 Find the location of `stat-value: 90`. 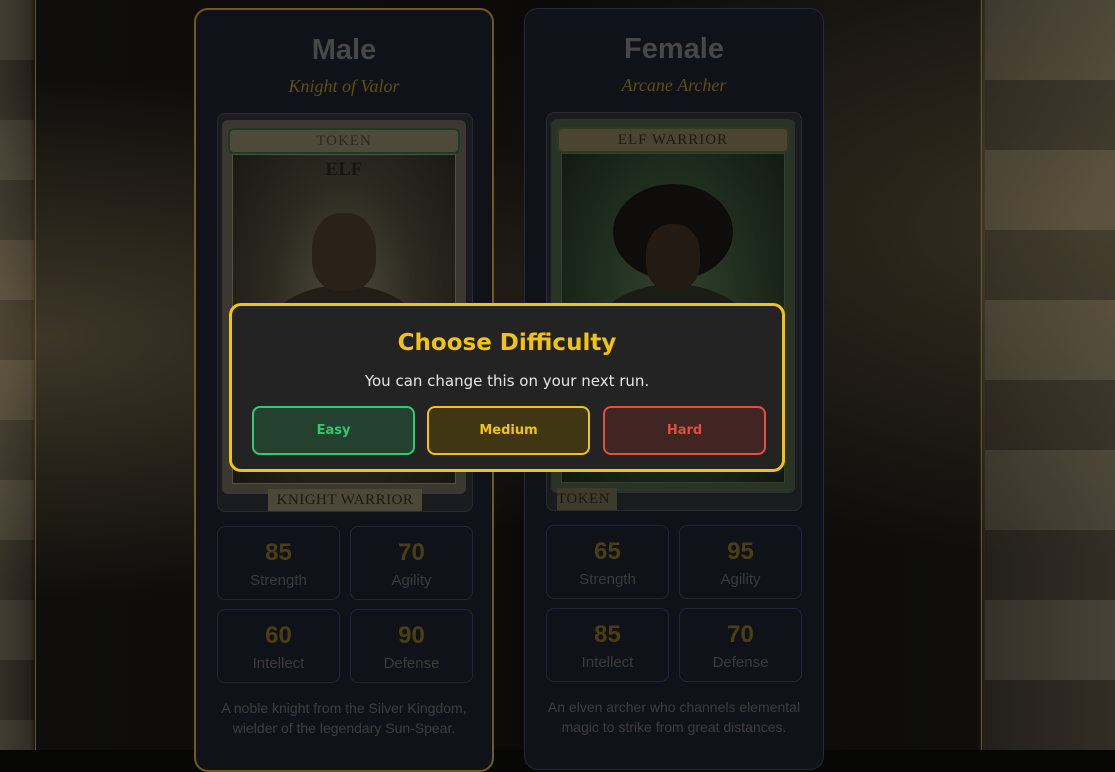

stat-value: 90 is located at coordinates (411, 635).